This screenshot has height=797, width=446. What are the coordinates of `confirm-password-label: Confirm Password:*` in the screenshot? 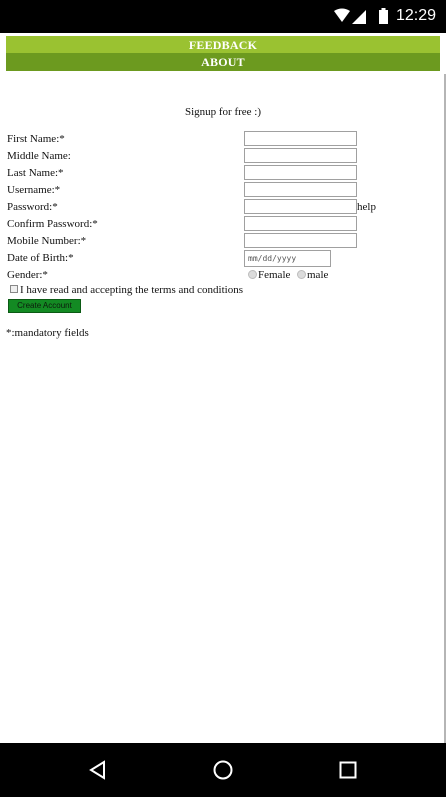 It's located at (52, 224).